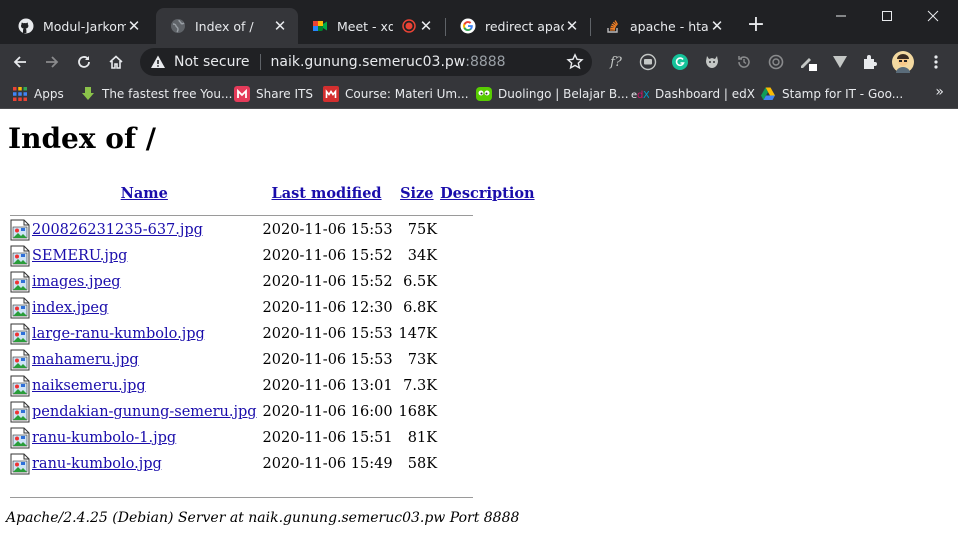 Image resolution: width=958 pixels, height=554 pixels. I want to click on url-host: naik.gunung.semeruc03.pw, so click(368, 62).